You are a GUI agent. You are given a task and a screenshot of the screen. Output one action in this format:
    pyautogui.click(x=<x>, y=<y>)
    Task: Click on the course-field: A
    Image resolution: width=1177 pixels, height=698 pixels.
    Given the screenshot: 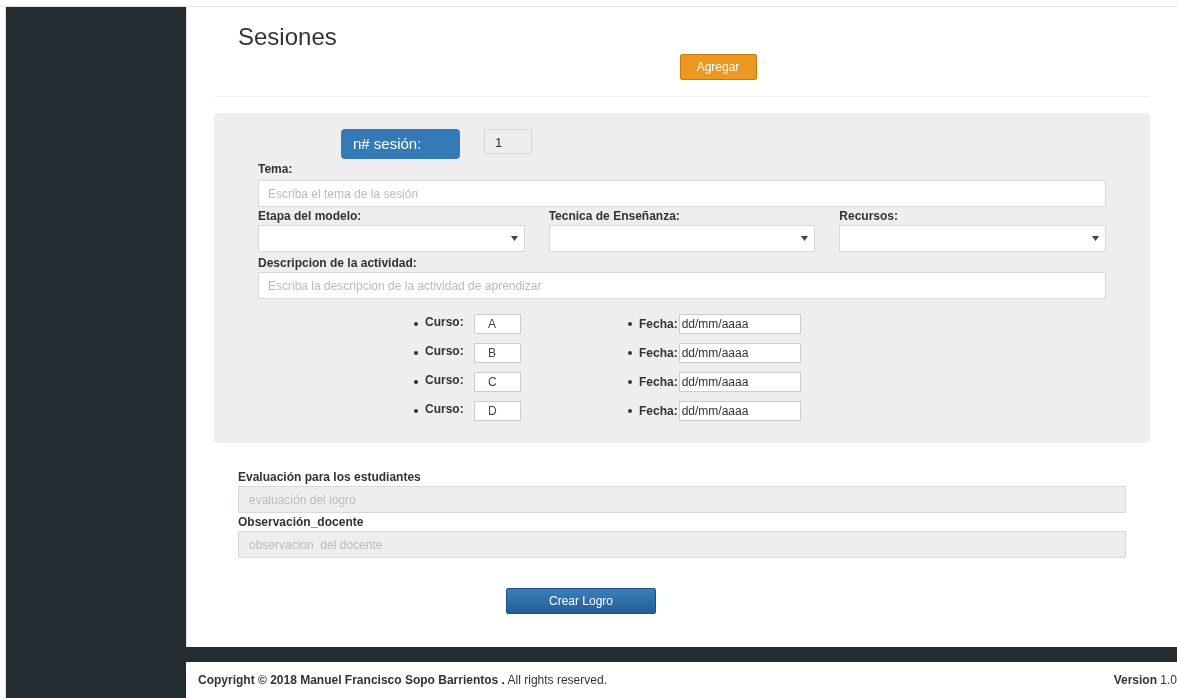 What is the action you would take?
    pyautogui.click(x=497, y=324)
    